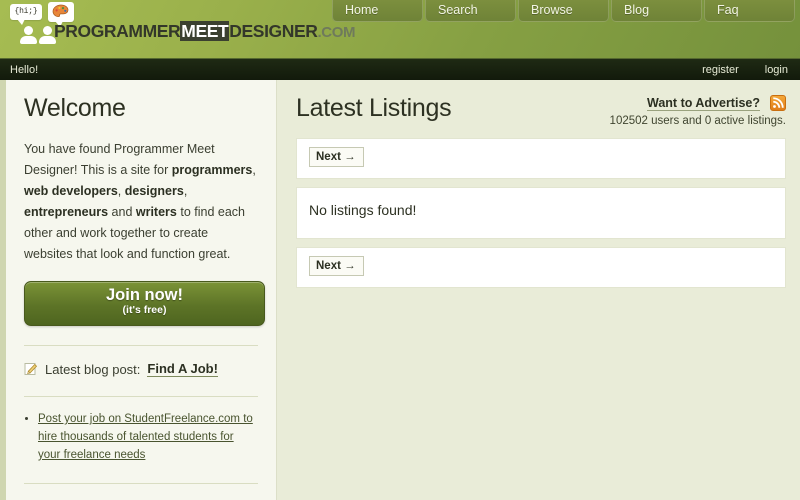 The height and width of the screenshot is (500, 800). Describe the element at coordinates (122, 212) in the screenshot. I see `sep-4: and` at that location.